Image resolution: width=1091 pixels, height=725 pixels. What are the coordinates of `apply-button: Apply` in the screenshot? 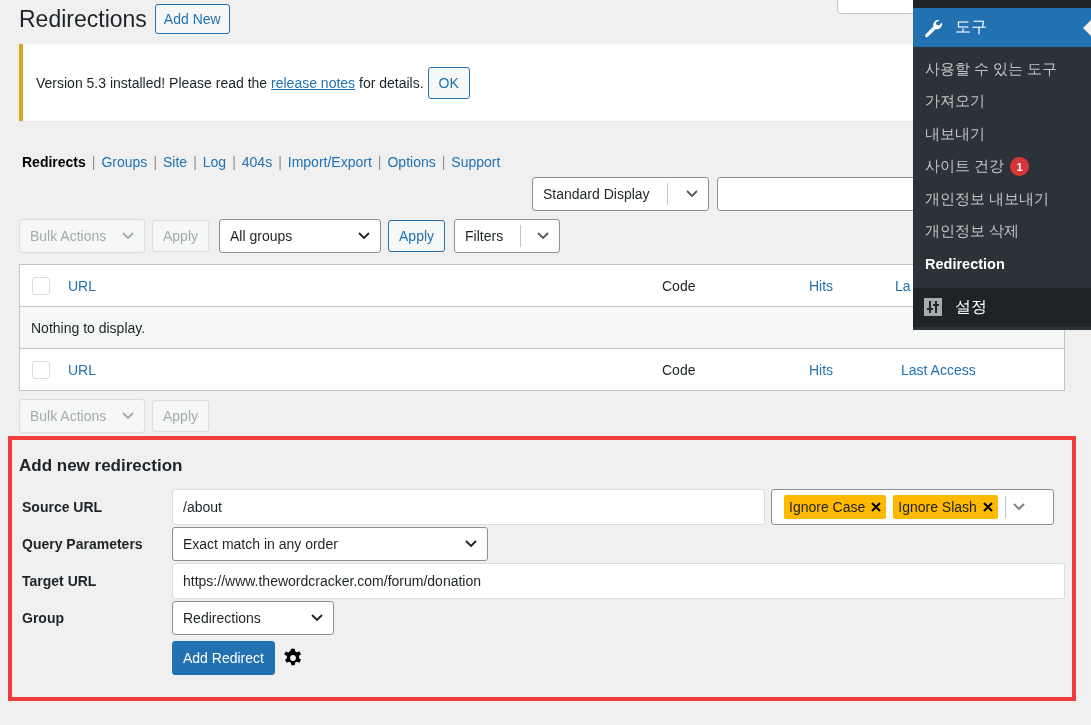 It's located at (417, 236).